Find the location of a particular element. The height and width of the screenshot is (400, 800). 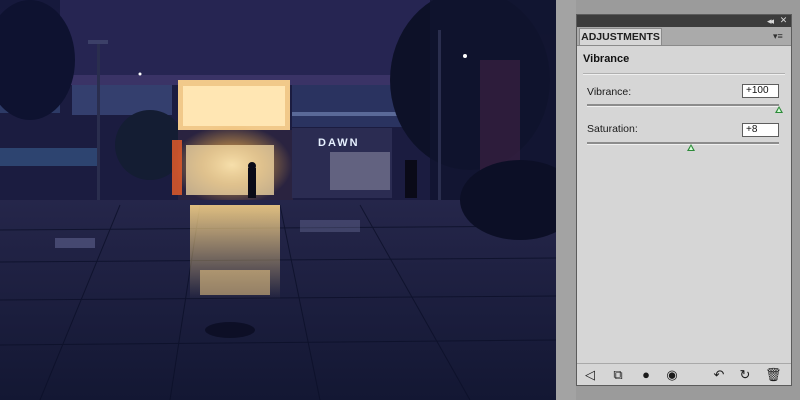

visibility-eye-icon: ◉ is located at coordinates (672, 375).